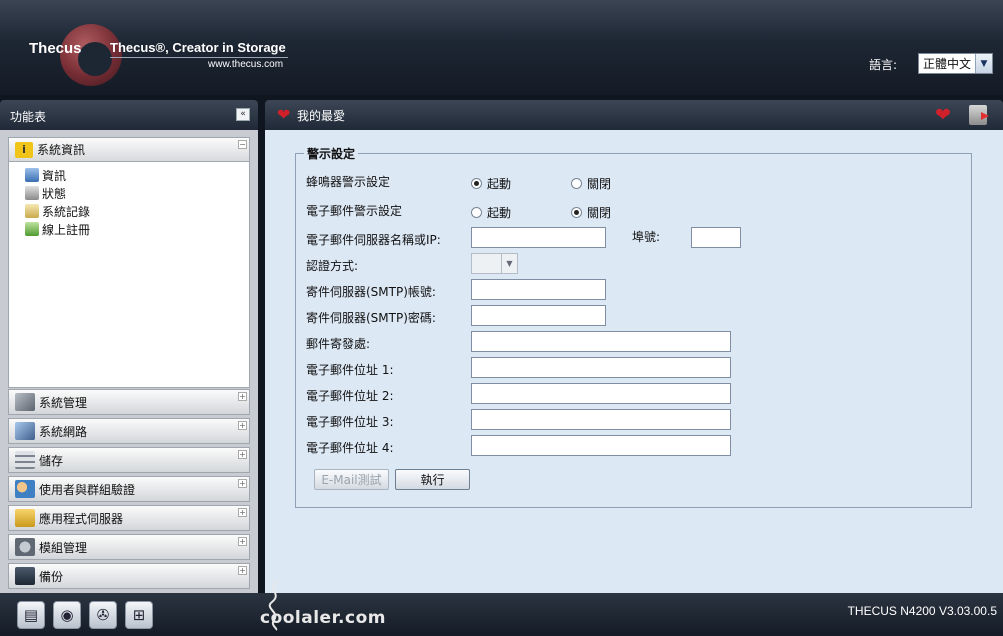 The image size is (1003, 636). What do you see at coordinates (129, 262) in the screenshot?
I see `sidebar-group-system-info: i 系統資訊 − 資訊 狀態 系統記錄 線上註冊` at bounding box center [129, 262].